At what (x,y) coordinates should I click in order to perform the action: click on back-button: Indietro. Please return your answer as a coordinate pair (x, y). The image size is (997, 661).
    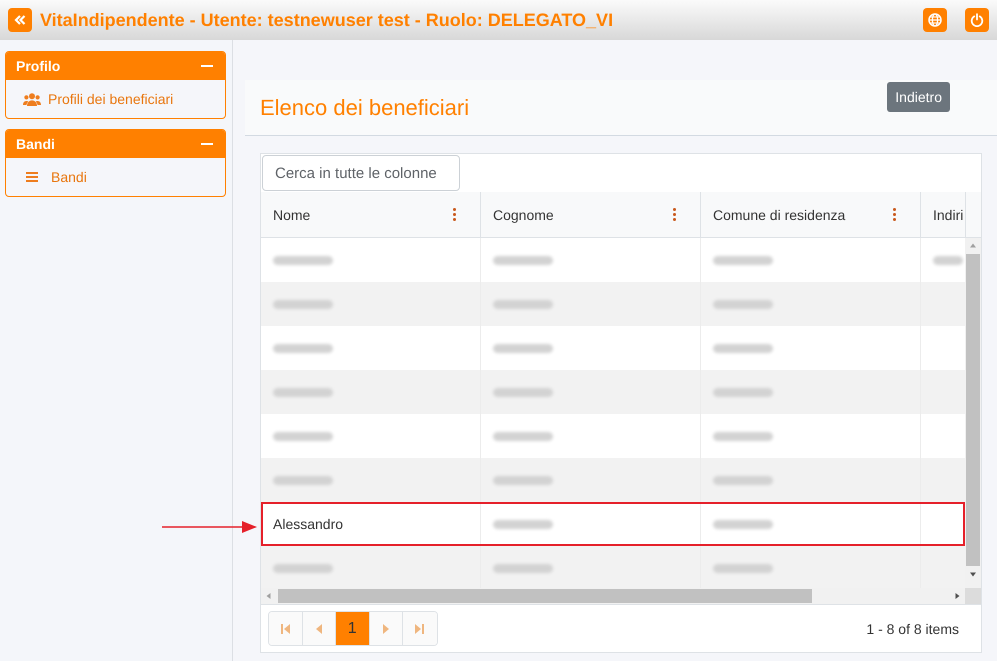
    Looking at the image, I should click on (918, 97).